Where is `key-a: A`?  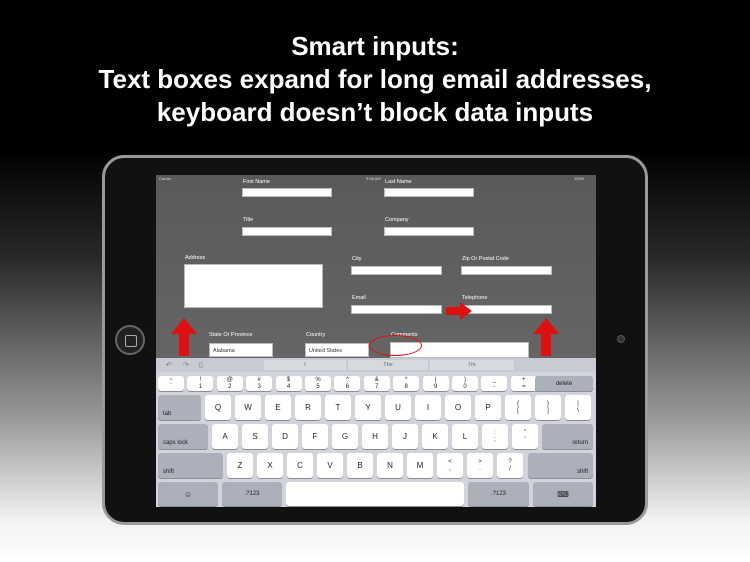
key-a: A is located at coordinates (225, 436).